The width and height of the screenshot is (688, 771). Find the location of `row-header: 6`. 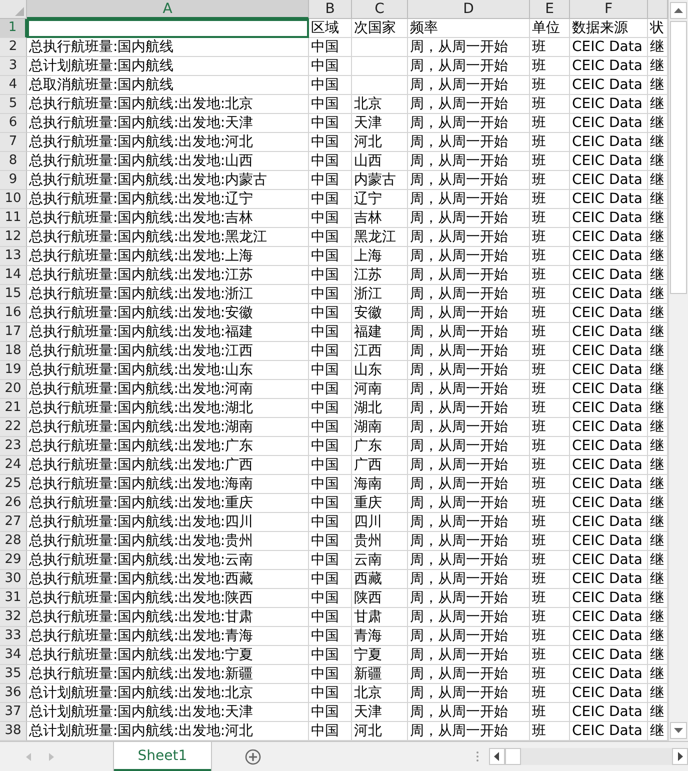

row-header: 6 is located at coordinates (13, 123).